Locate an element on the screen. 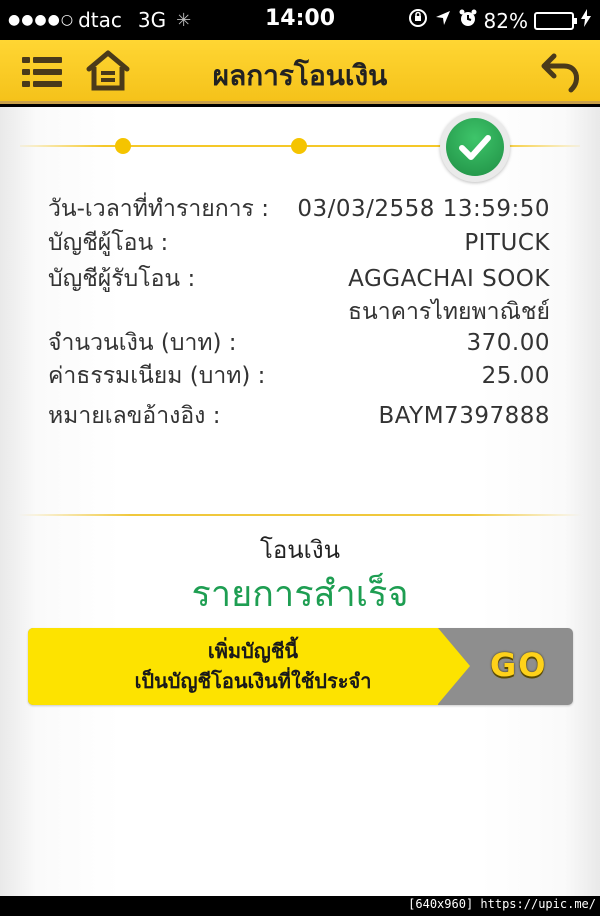  amount-label: จำนวนเงิน (บาท) : is located at coordinates (142, 343).